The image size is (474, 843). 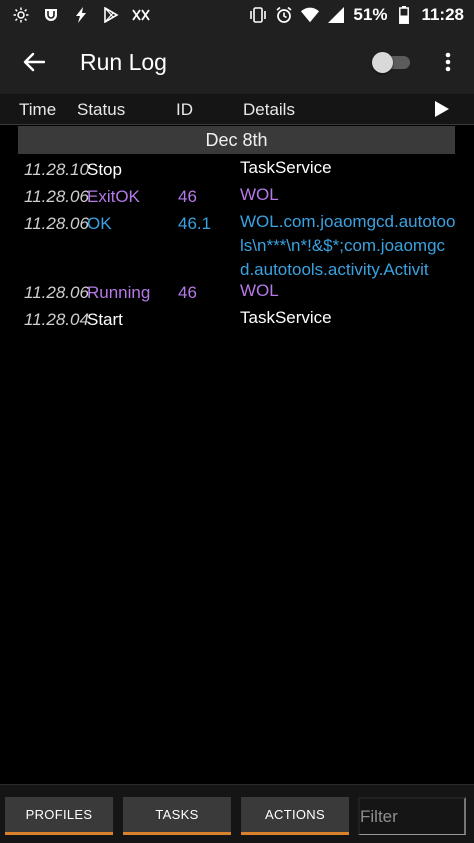 What do you see at coordinates (412, 816) in the screenshot?
I see `filter-input` at bounding box center [412, 816].